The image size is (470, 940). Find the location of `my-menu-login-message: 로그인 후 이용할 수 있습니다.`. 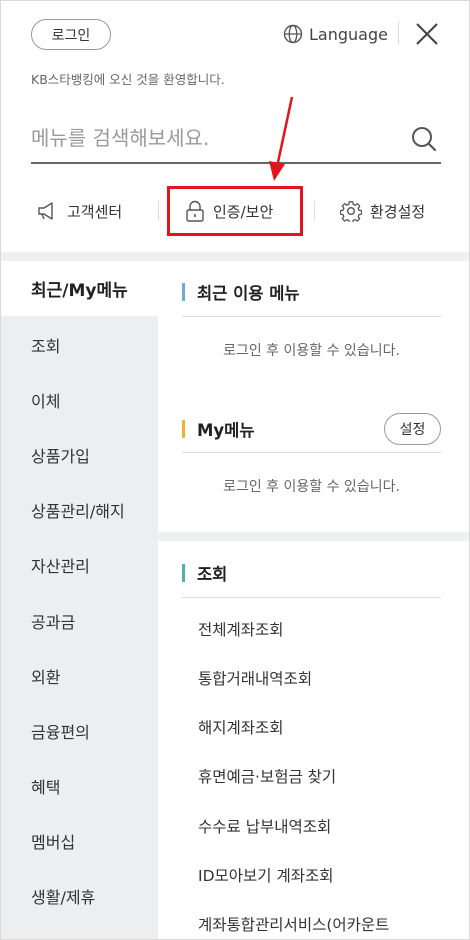

my-menu-login-message: 로그인 후 이용할 수 있습니다. is located at coordinates (311, 487).